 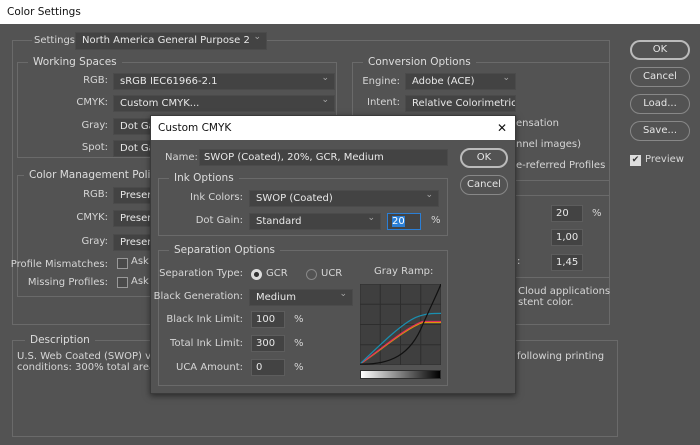 What do you see at coordinates (268, 319) in the screenshot?
I see `black-ink-limit-input: 100` at bounding box center [268, 319].